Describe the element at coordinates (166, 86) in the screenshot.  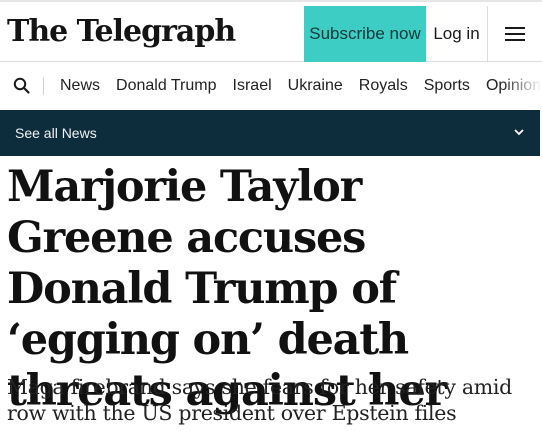
I see `nav-item-donald-trump: Donald Trump` at that location.